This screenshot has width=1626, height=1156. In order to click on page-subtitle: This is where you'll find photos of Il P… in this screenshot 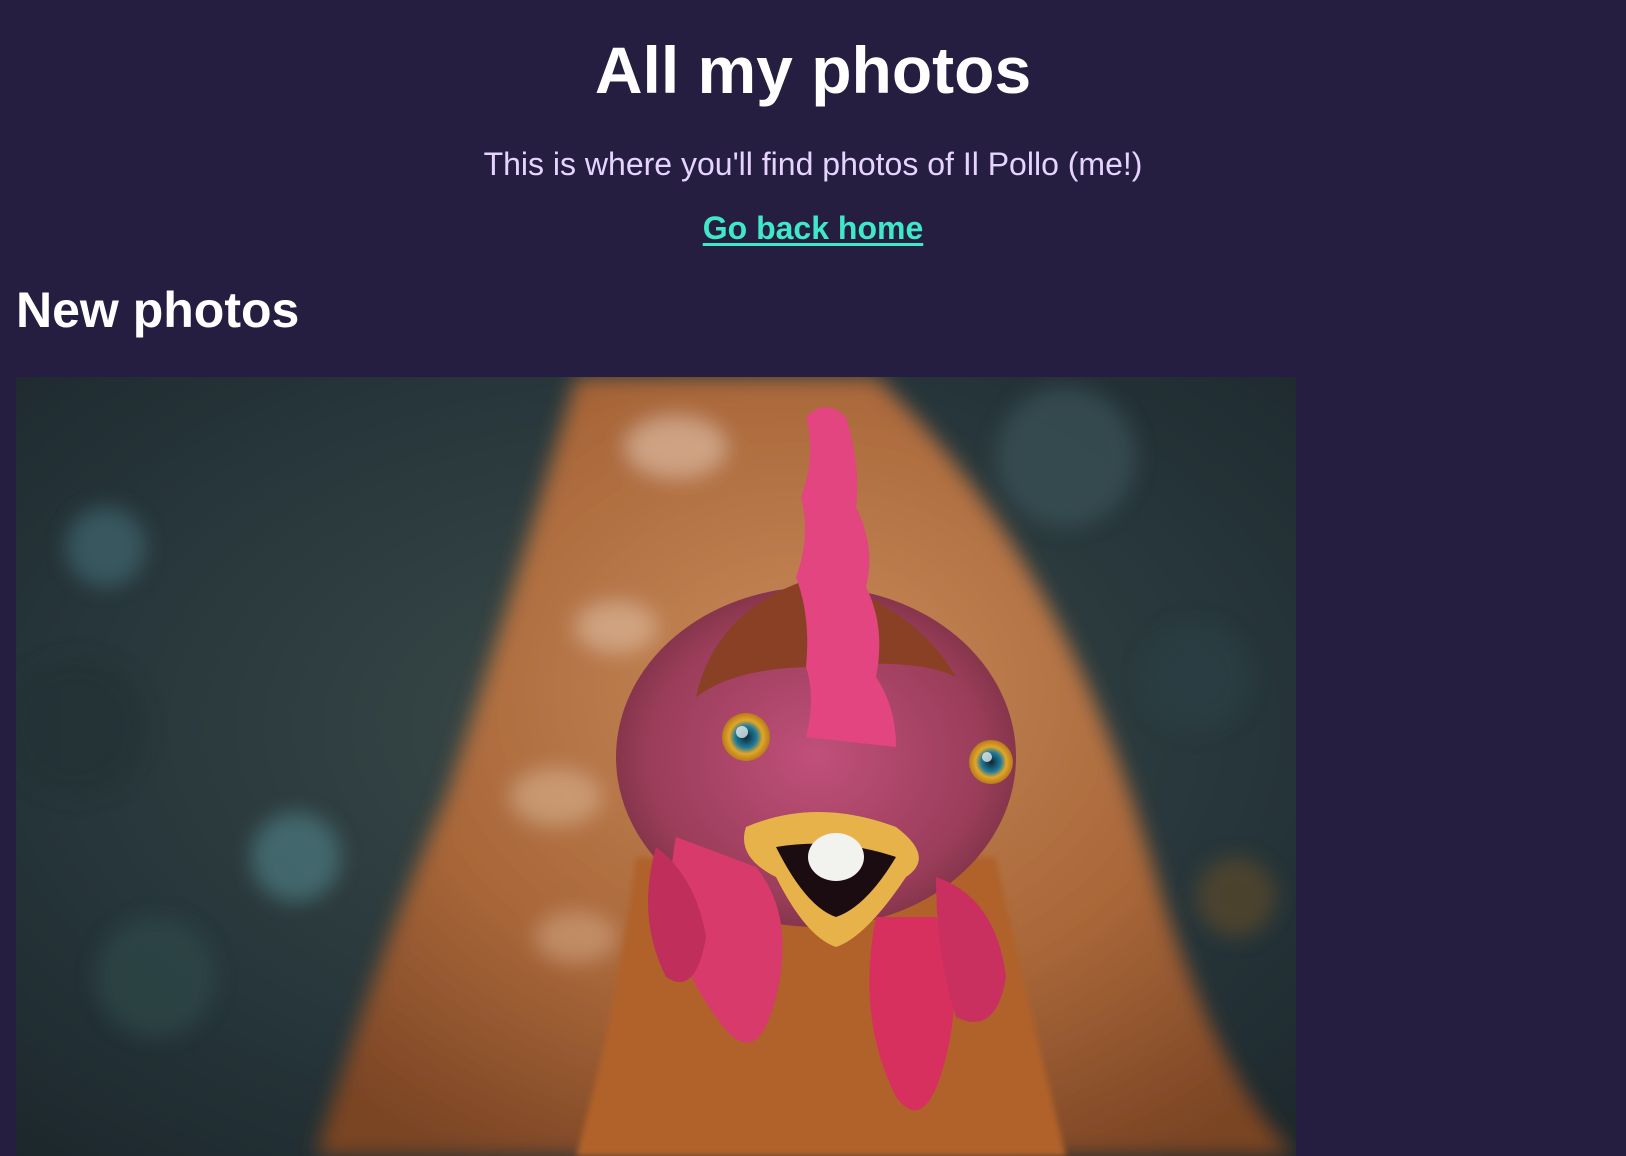, I will do `click(813, 164)`.